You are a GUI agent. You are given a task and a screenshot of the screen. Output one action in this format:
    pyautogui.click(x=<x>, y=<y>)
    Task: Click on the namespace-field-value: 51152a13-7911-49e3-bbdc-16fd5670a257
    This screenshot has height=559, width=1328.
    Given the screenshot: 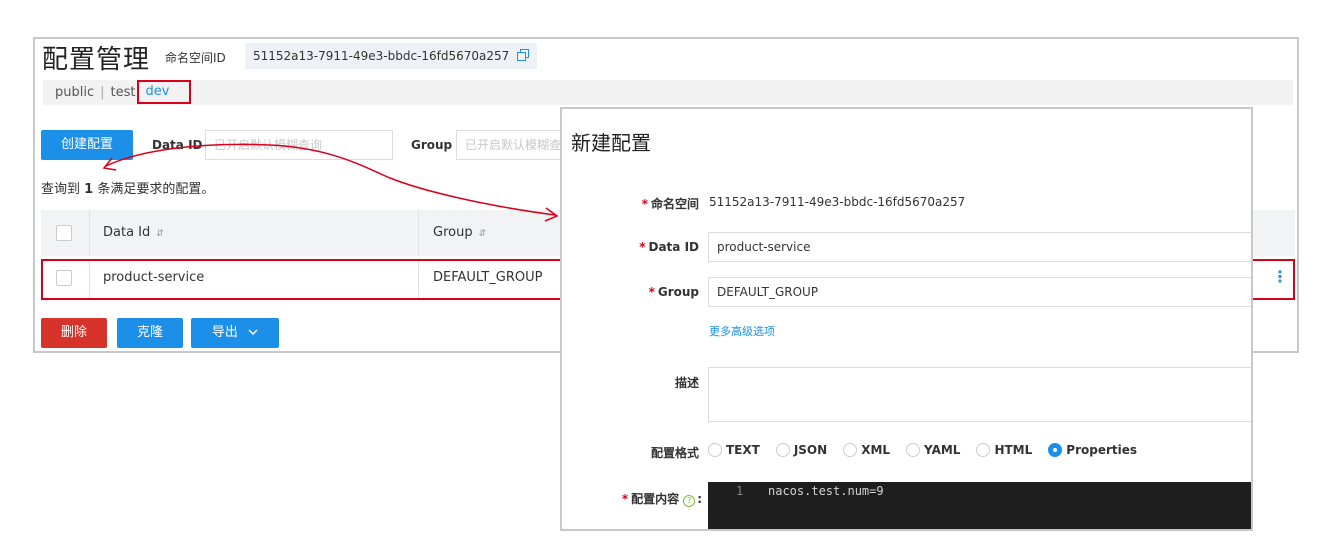 What is the action you would take?
    pyautogui.click(x=837, y=202)
    